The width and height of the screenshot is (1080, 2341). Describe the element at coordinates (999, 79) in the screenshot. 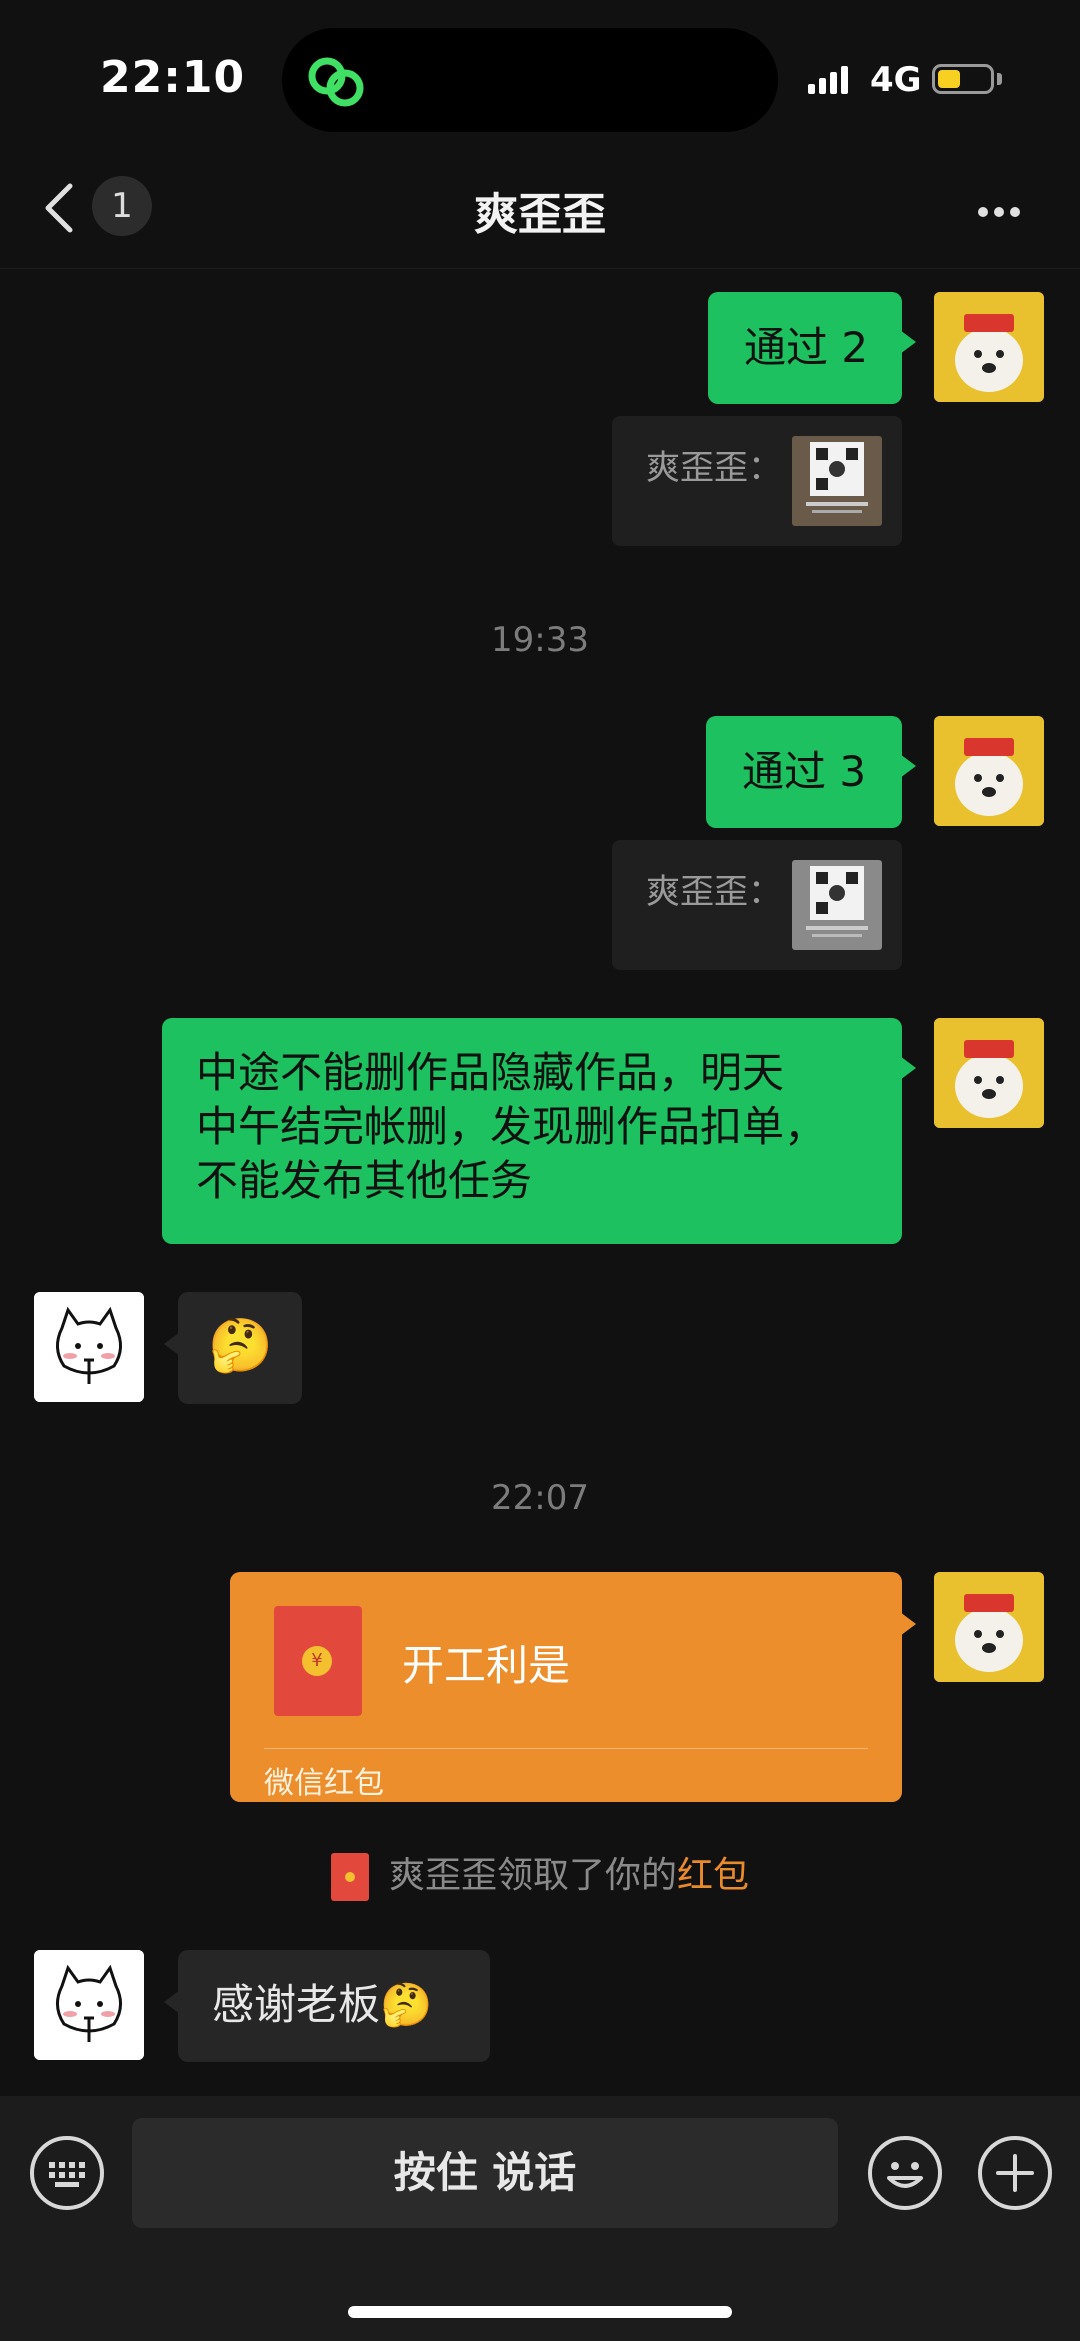

I see `battery-tip` at that location.